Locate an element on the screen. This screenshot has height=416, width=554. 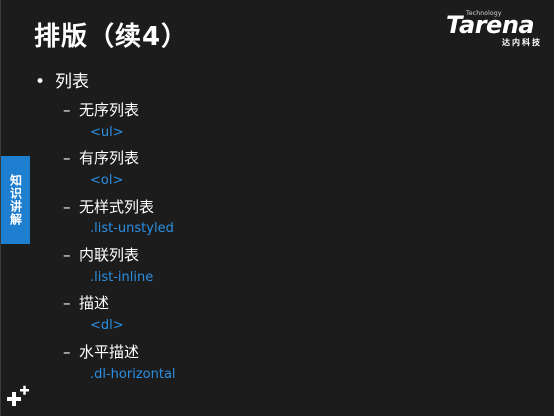
logo-chinese-name: 达内科技 is located at coordinates (522, 42).